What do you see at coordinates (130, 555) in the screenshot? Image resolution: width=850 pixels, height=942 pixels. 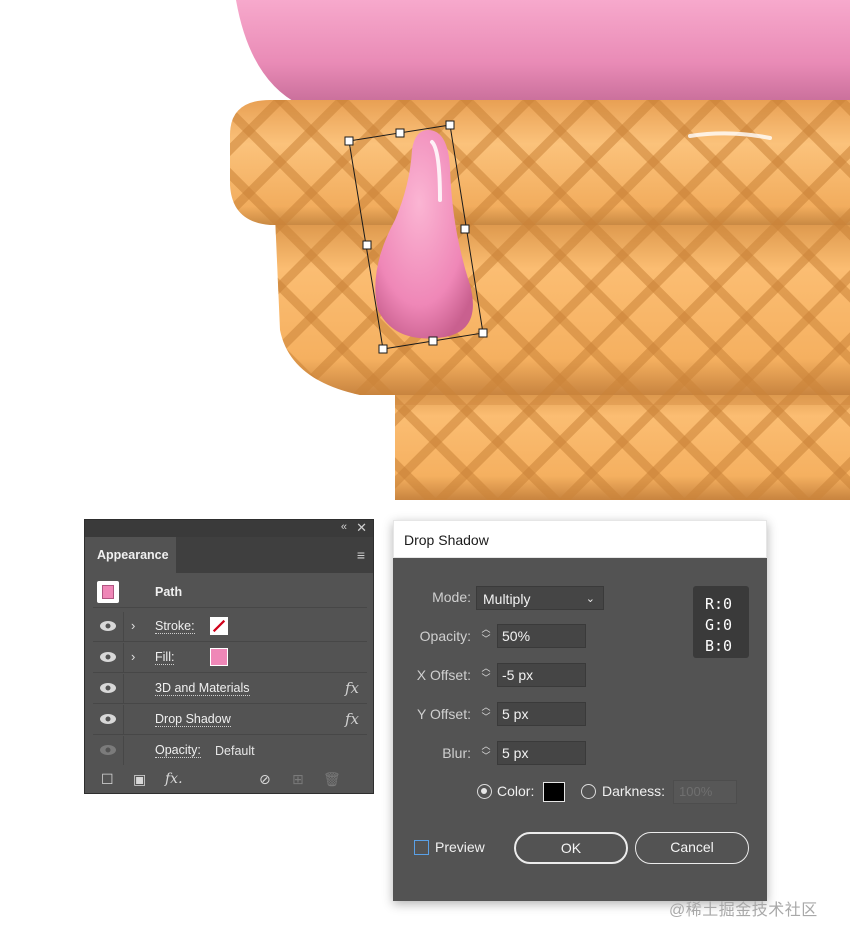 I see `tab-appearance: Appearance` at bounding box center [130, 555].